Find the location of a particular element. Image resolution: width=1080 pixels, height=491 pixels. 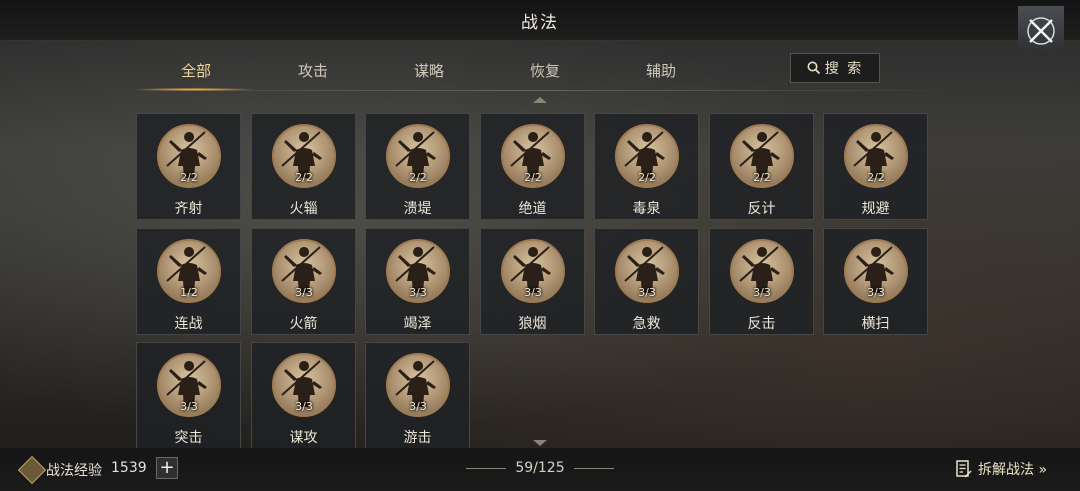

skill-card: 2/2 火辎 is located at coordinates (303, 166).